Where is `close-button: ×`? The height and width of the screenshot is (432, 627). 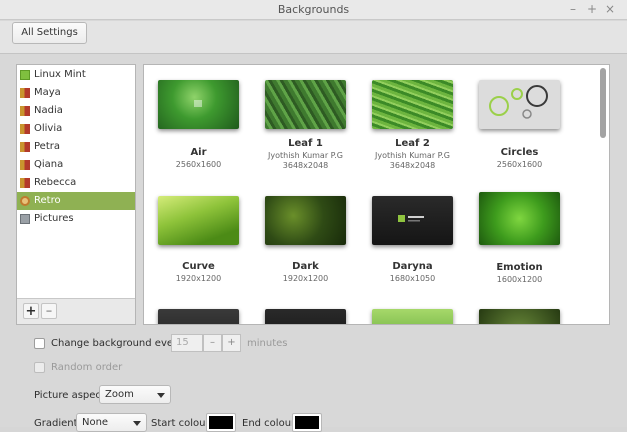
close-button: × is located at coordinates (610, 9).